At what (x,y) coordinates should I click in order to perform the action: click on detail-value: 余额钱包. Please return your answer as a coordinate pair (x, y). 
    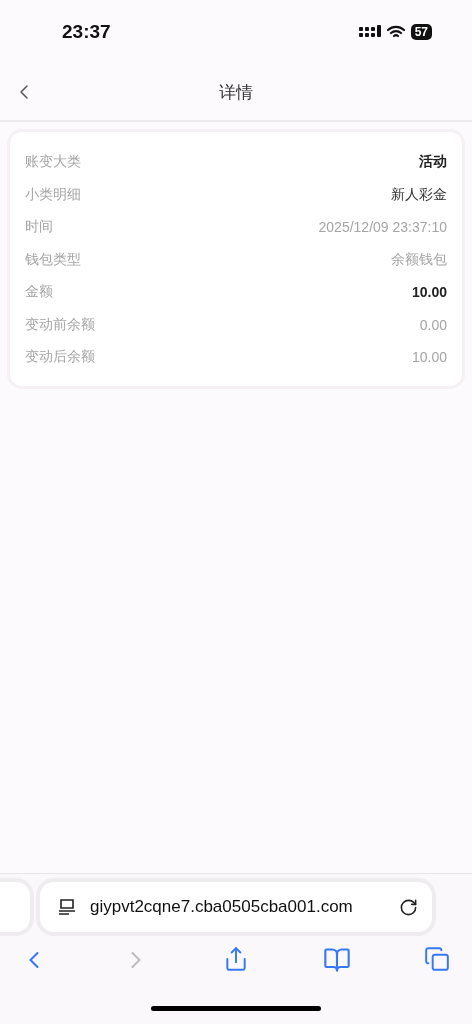
    Looking at the image, I should click on (419, 259).